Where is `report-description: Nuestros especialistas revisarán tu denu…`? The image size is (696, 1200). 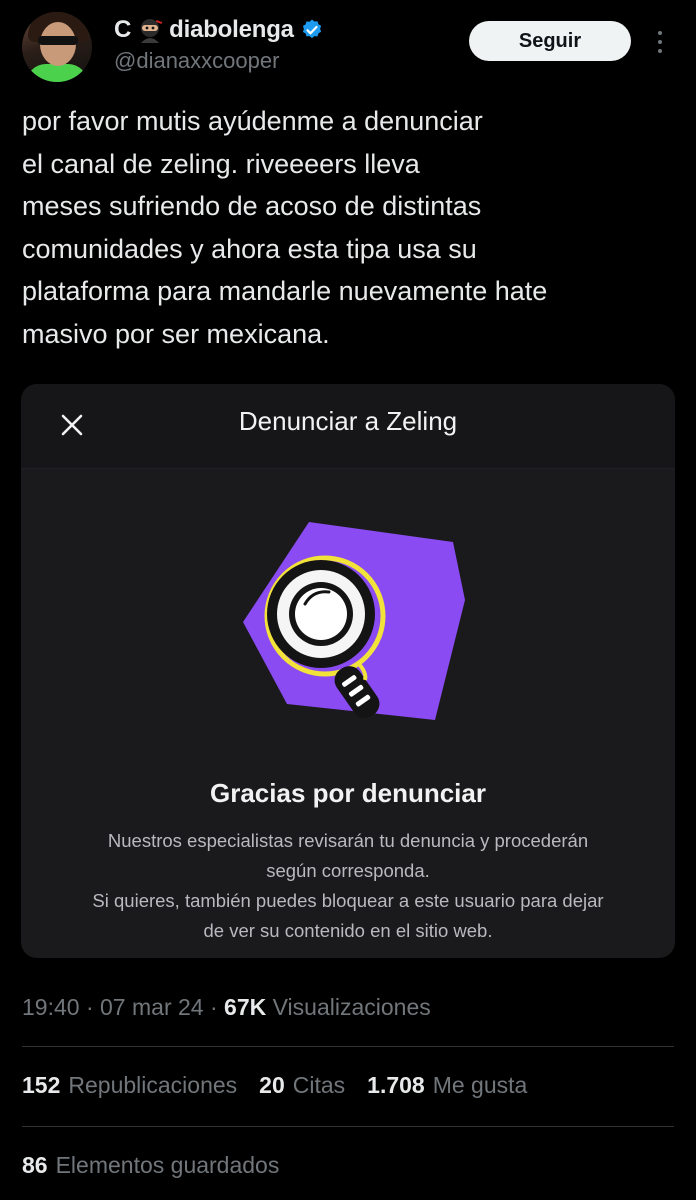
report-description: Nuestros especialistas revisarán tu denu… is located at coordinates (348, 885).